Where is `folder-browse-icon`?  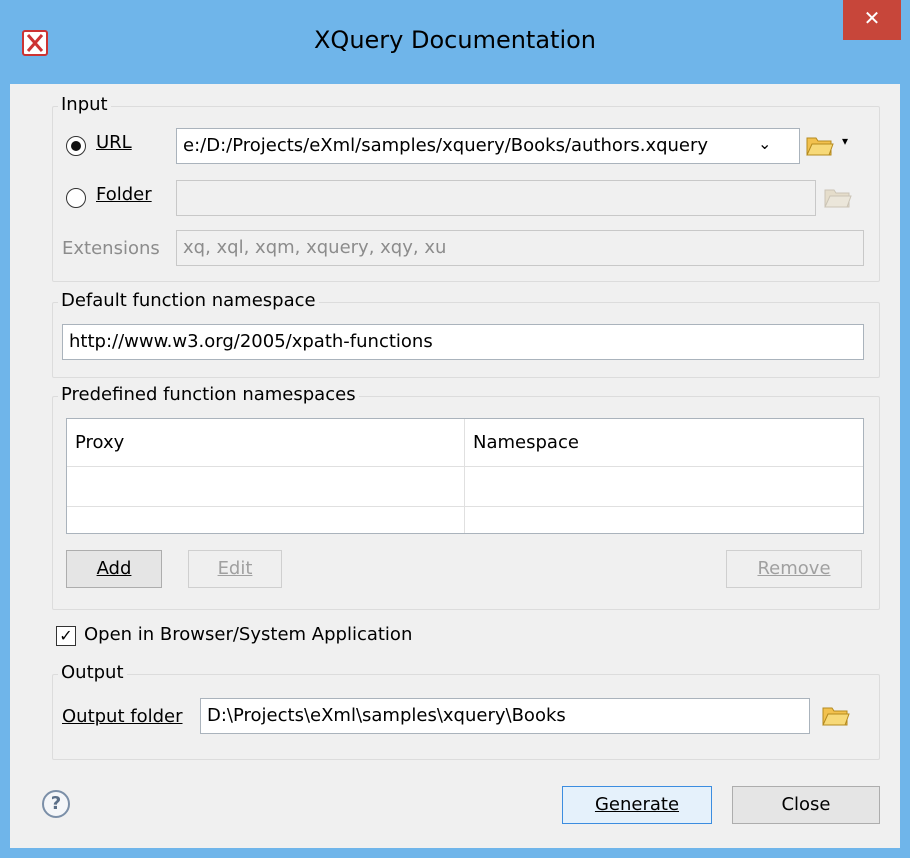 folder-browse-icon is located at coordinates (838, 198).